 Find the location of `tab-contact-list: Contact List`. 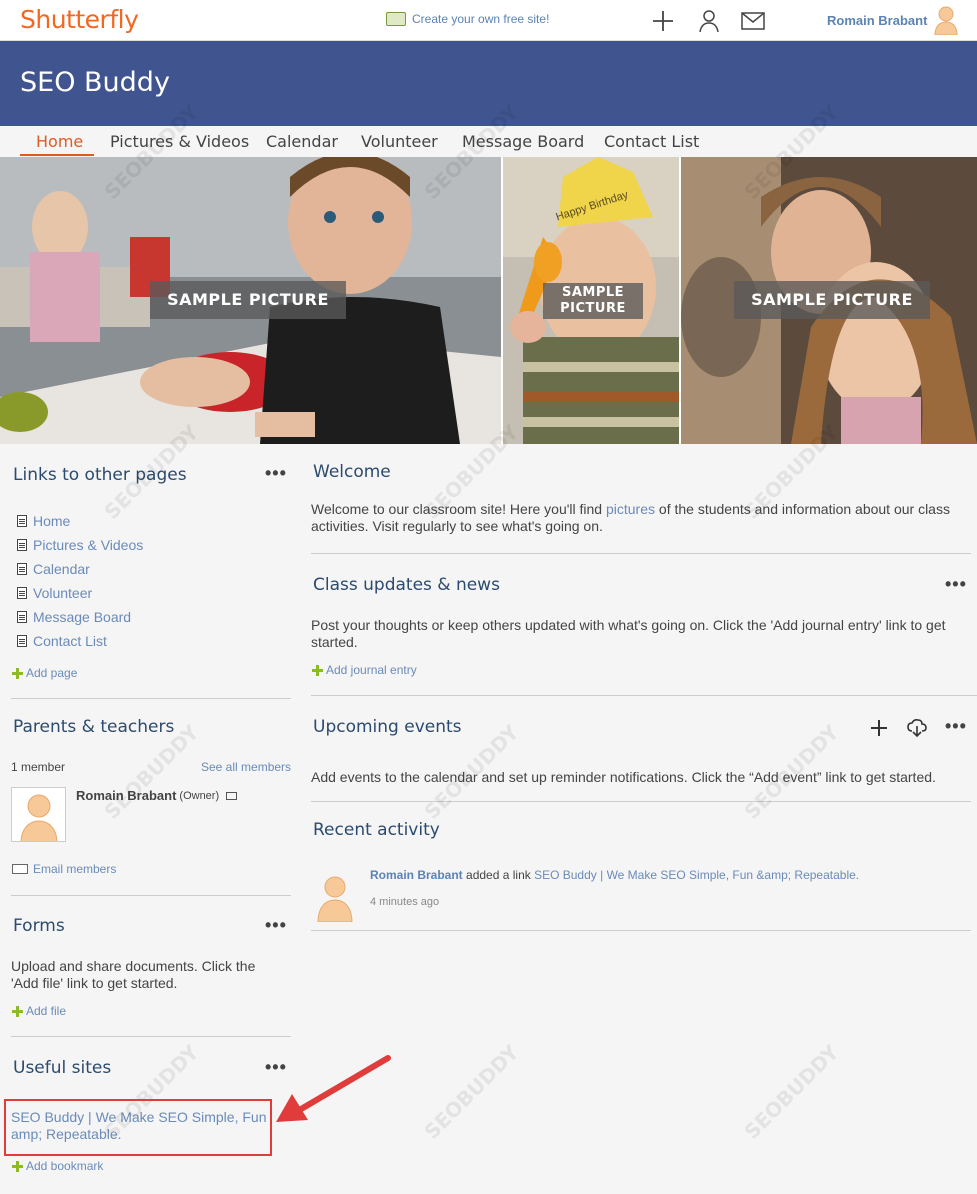

tab-contact-list: Contact List is located at coordinates (651, 141).